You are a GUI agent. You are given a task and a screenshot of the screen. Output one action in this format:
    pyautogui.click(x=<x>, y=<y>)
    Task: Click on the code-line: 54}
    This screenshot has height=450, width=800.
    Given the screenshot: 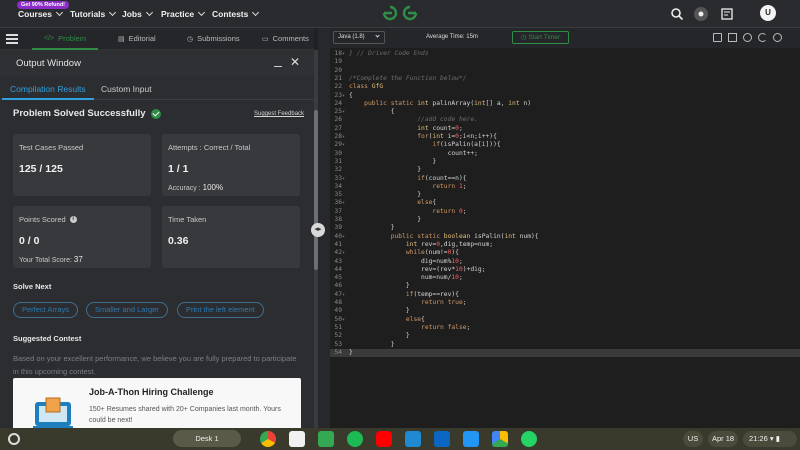 What is the action you would take?
    pyautogui.click(x=565, y=353)
    